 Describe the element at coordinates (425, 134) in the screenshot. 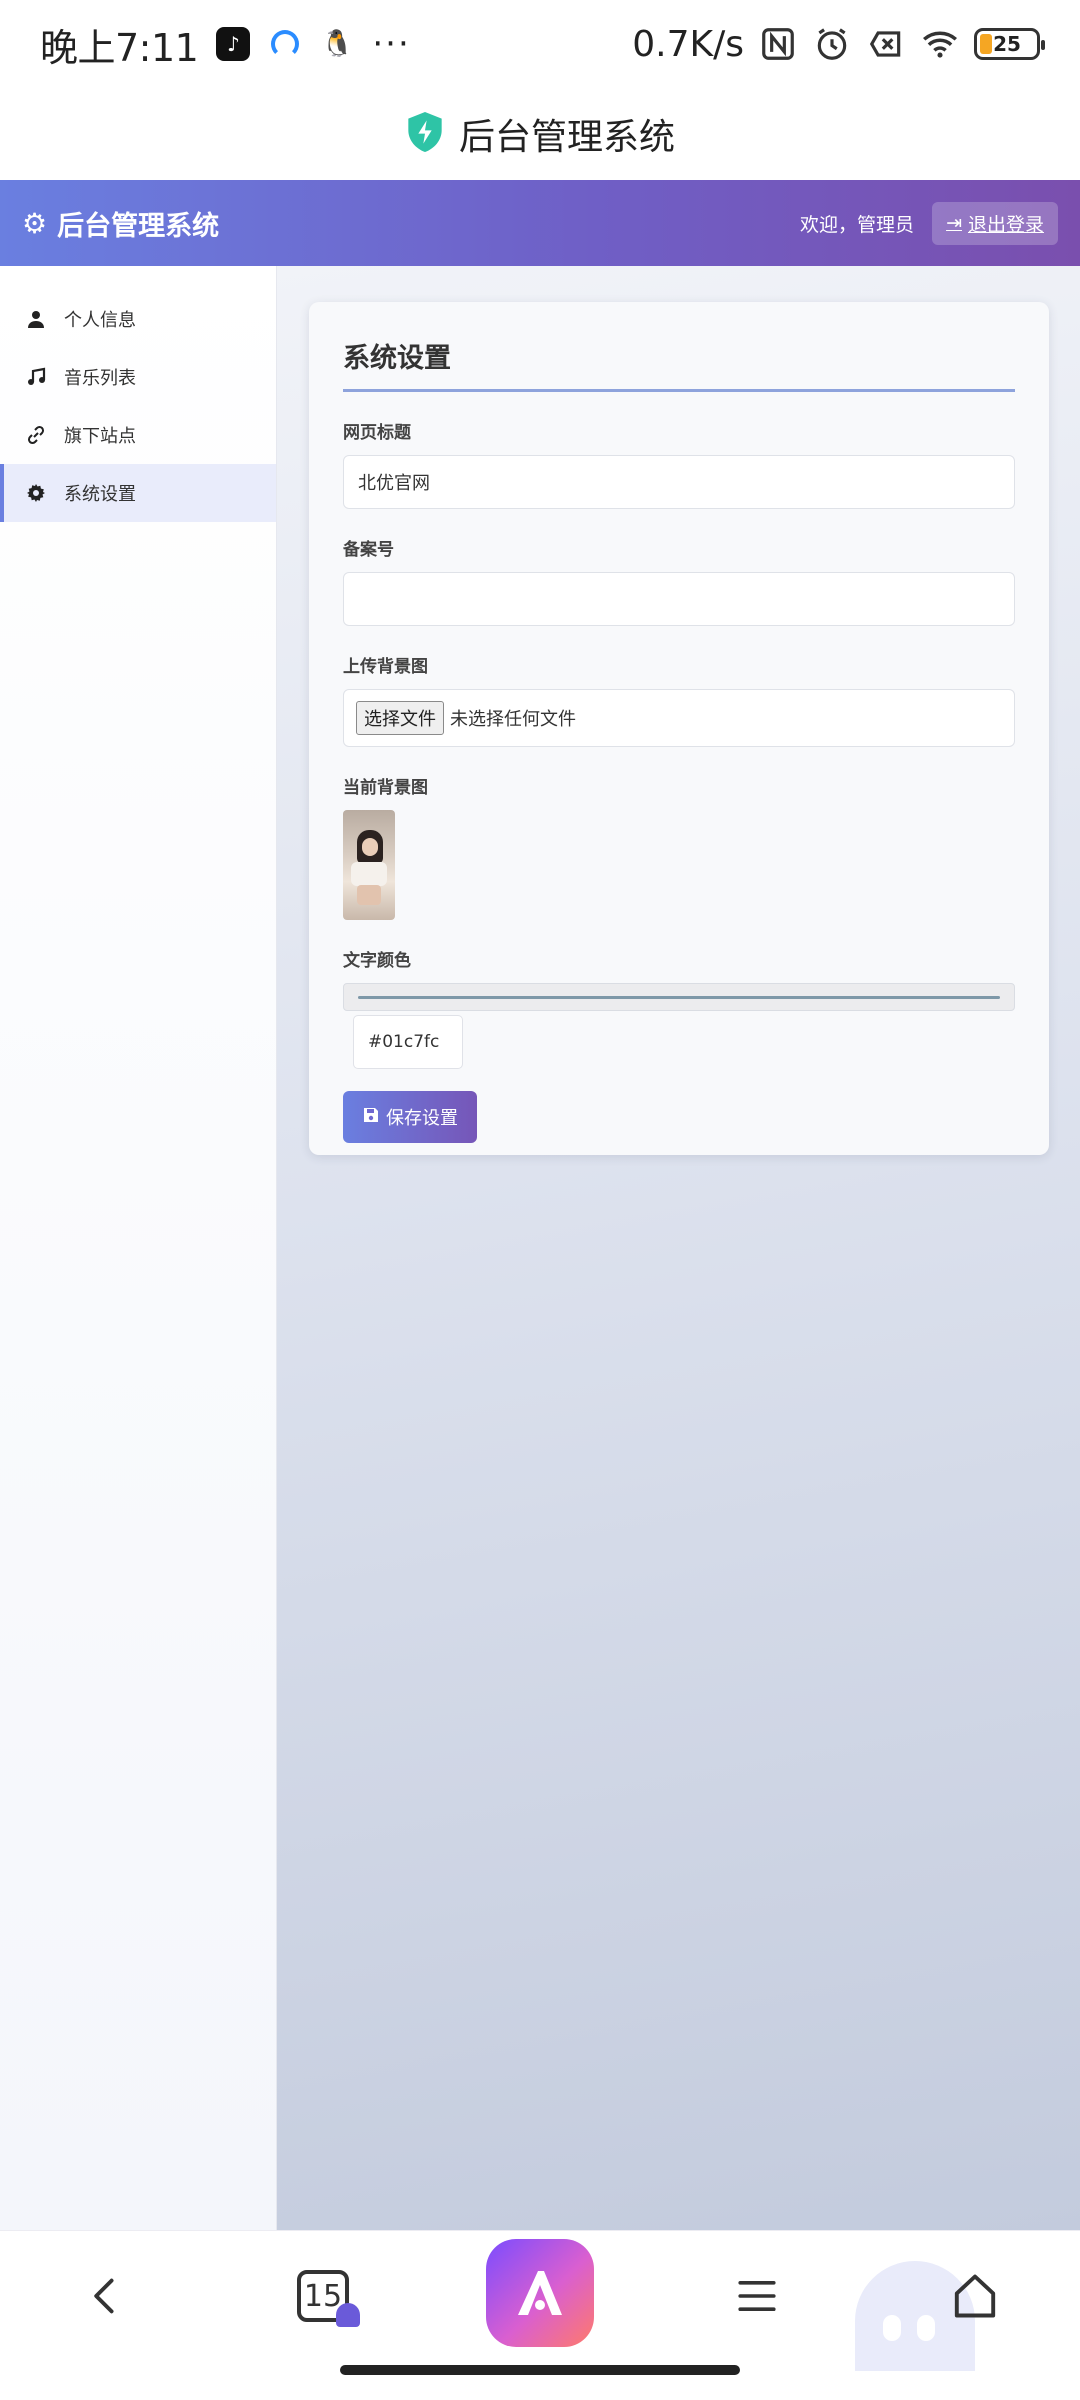

I see `shield-icon` at that location.